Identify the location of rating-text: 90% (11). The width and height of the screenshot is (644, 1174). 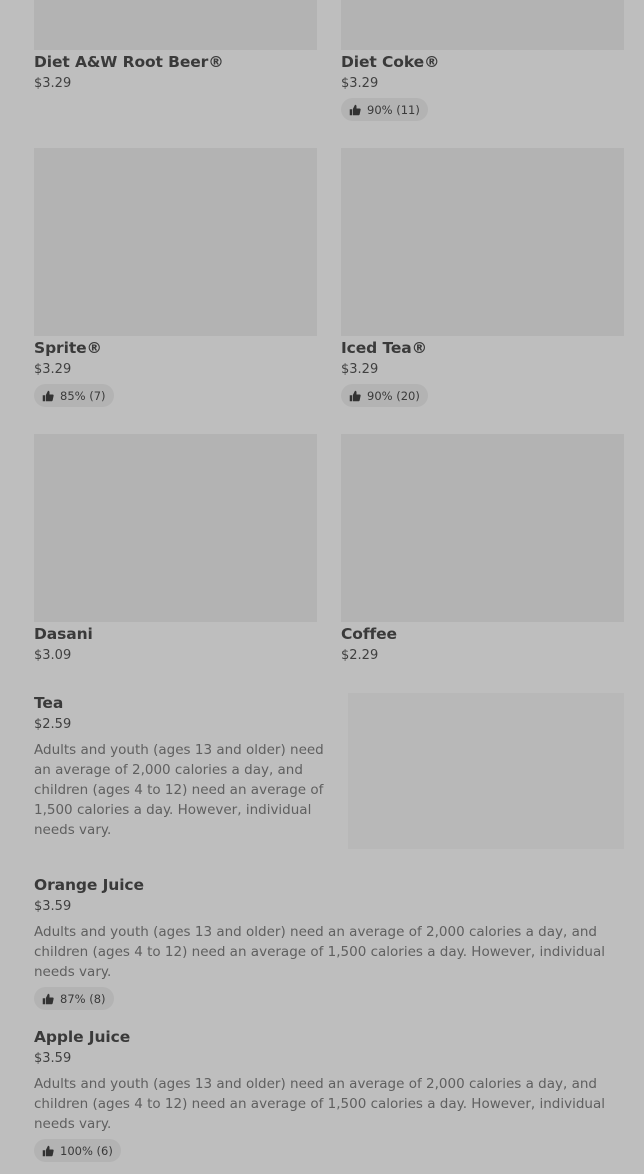
(393, 109).